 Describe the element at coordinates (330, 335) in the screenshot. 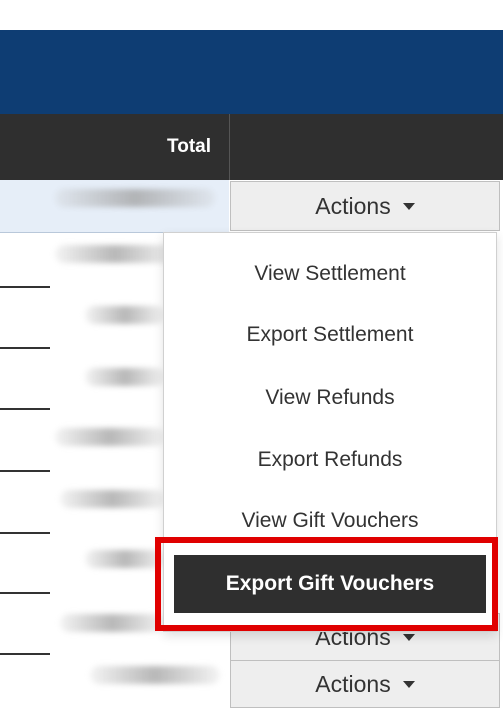

I see `menu-item-export-settlement: Export Settlement` at that location.